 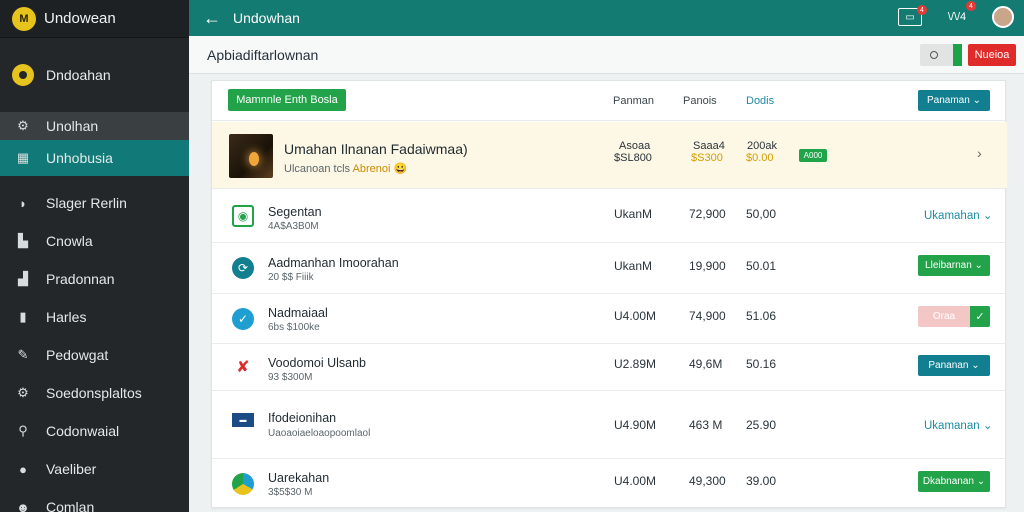 I want to click on wallet-icon: \/\/4 4, so click(x=960, y=15).